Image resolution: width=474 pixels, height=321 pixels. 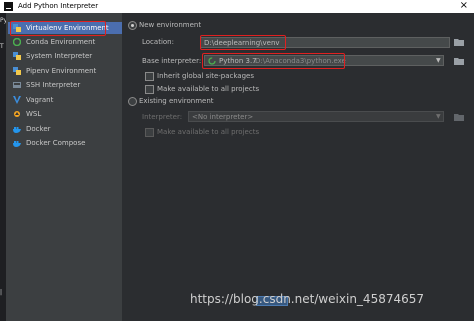 I want to click on sidebar-item-label: Pipenv Environment, so click(x=61, y=71).